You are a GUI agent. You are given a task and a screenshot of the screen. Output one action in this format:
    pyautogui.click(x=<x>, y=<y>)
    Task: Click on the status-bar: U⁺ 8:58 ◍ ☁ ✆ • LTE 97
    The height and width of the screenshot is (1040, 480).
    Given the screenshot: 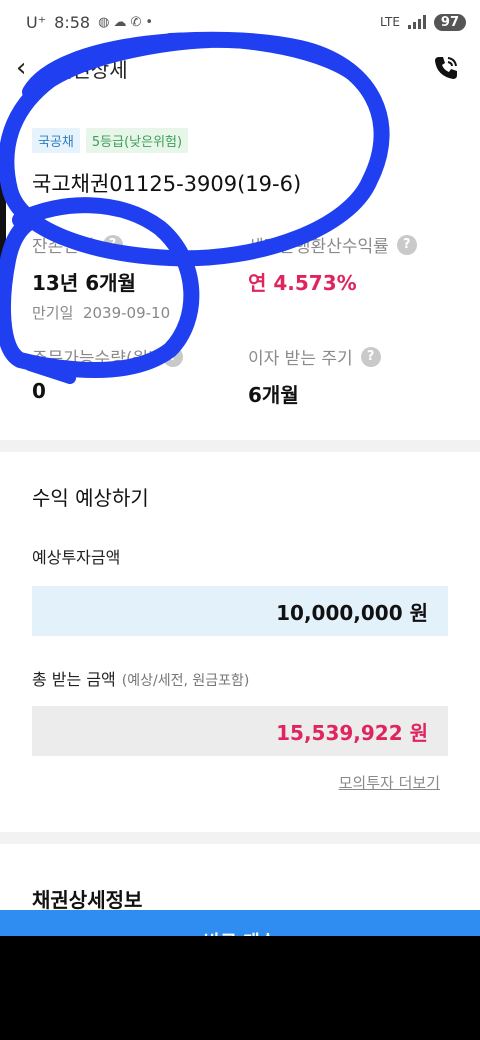 What is the action you would take?
    pyautogui.click(x=240, y=22)
    